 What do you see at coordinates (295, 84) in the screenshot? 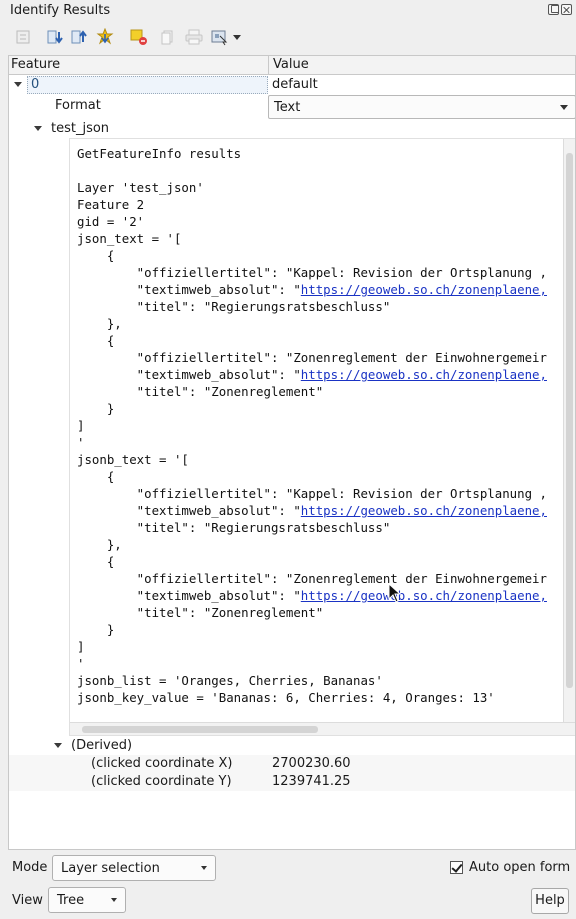
I see `feature-value: default` at bounding box center [295, 84].